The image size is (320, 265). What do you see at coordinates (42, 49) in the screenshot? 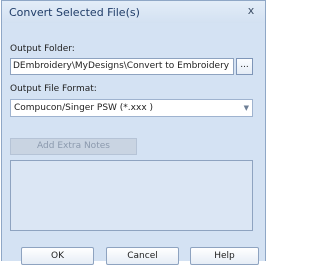
I see `output-folder-label: Output Folder:` at bounding box center [42, 49].